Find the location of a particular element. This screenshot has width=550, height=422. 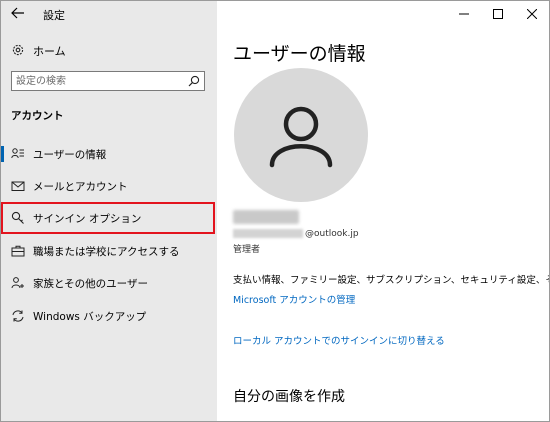

search-icon is located at coordinates (194, 81).